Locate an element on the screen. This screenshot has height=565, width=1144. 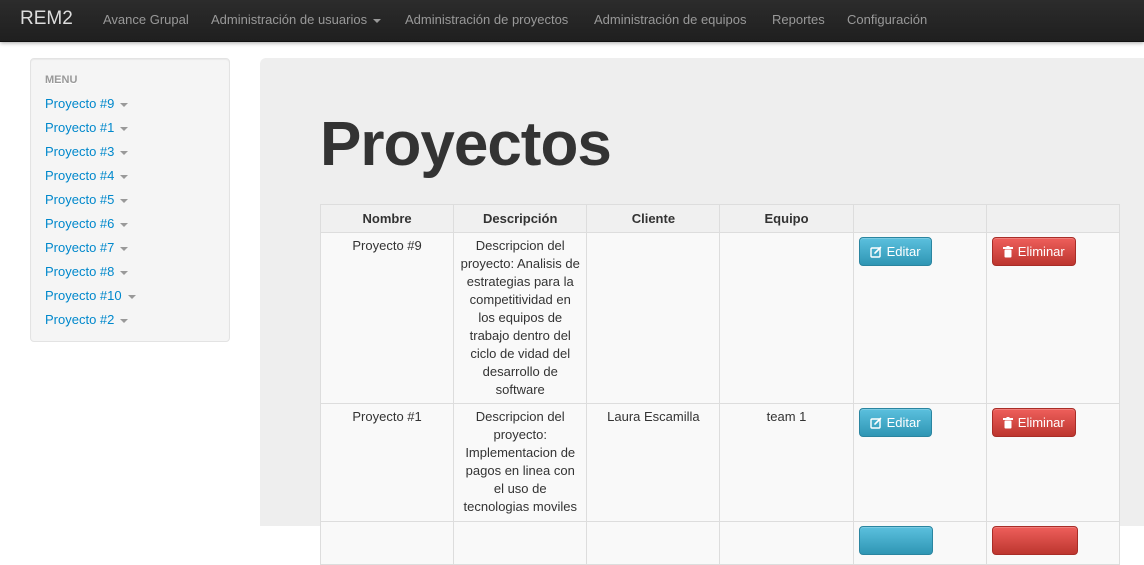
sidebar-item-proyecto-1: Proyecto #1 is located at coordinates (87, 127).